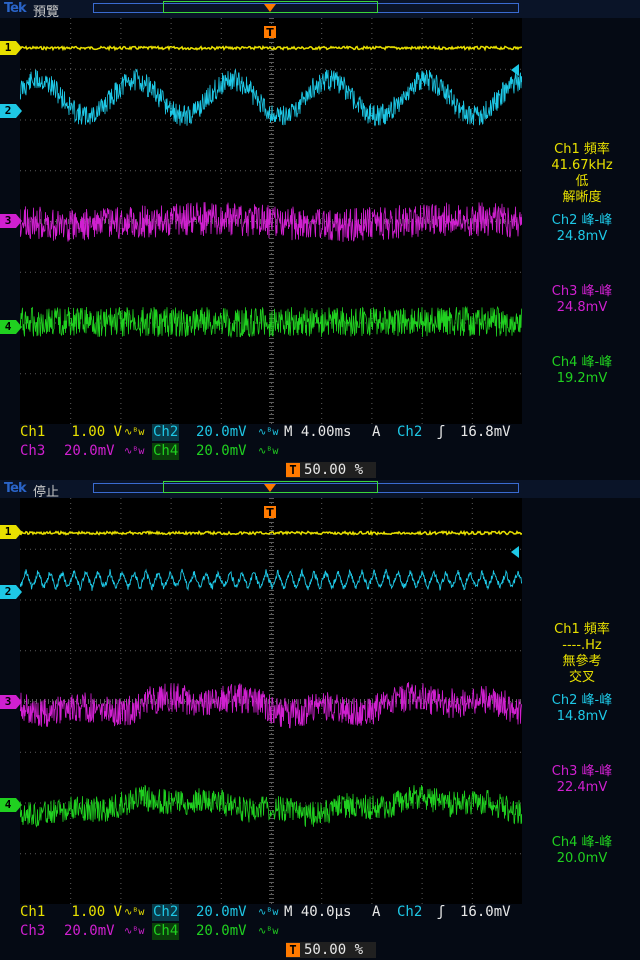  Describe the element at coordinates (582, 181) in the screenshot. I see `ch1-measure-note: 低` at that location.